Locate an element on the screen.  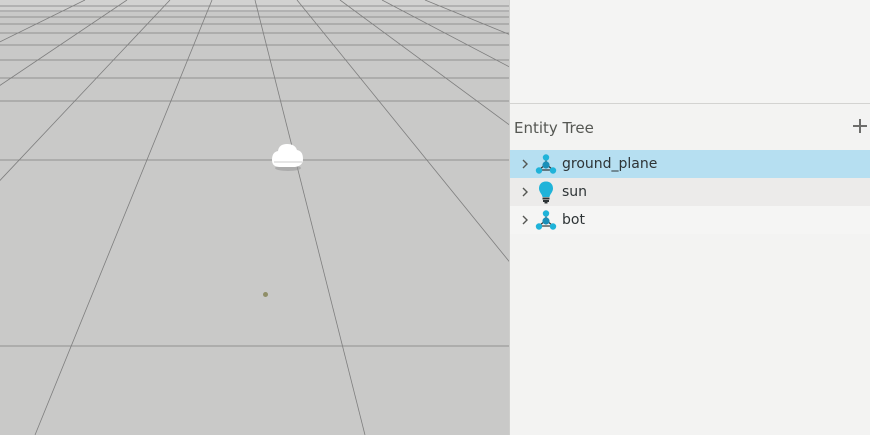
tree-item-label: ground_plane is located at coordinates (610, 164).